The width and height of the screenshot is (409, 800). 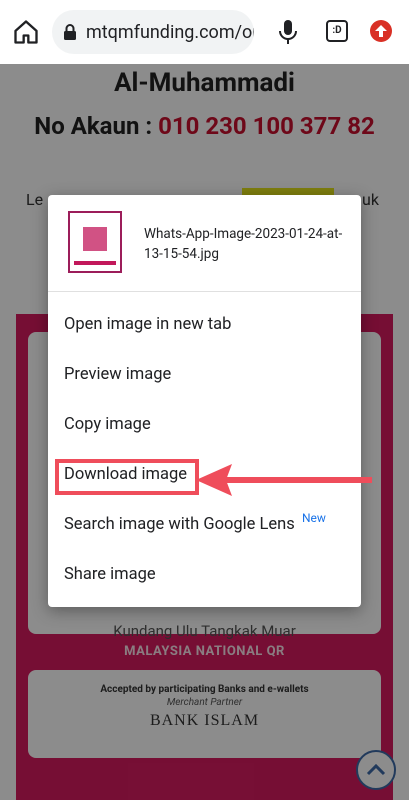 I want to click on new-badge: New, so click(x=314, y=518).